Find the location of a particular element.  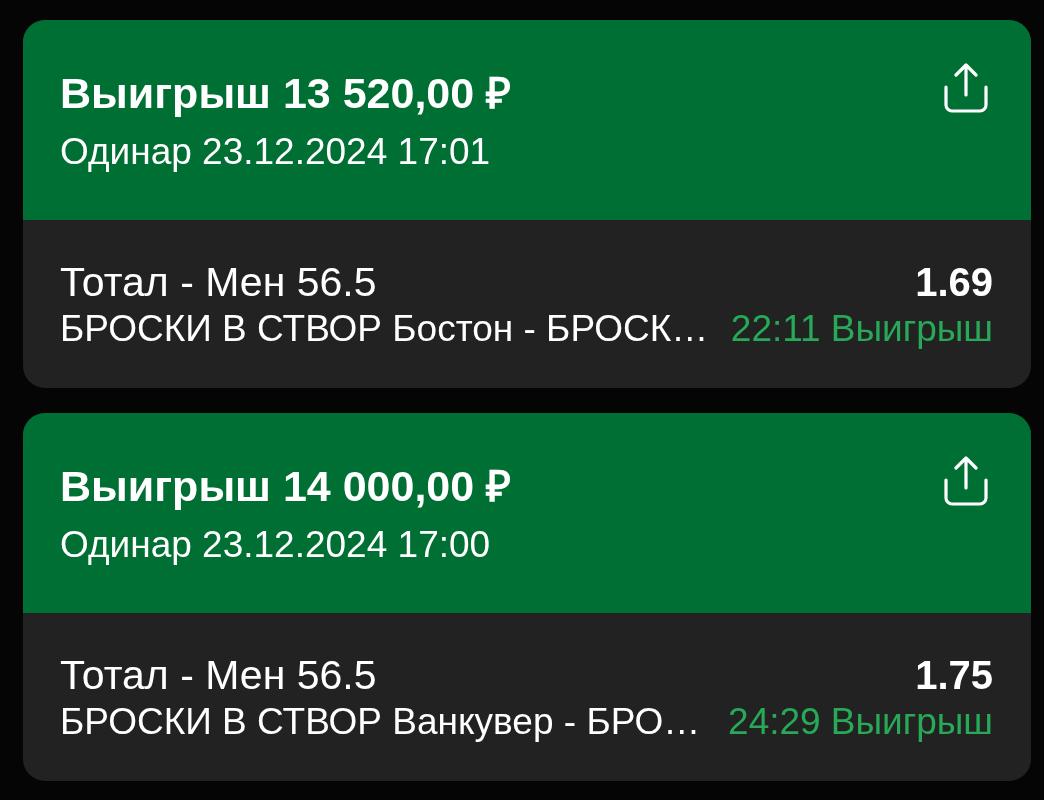

match-time: 24:29 is located at coordinates (774, 721).